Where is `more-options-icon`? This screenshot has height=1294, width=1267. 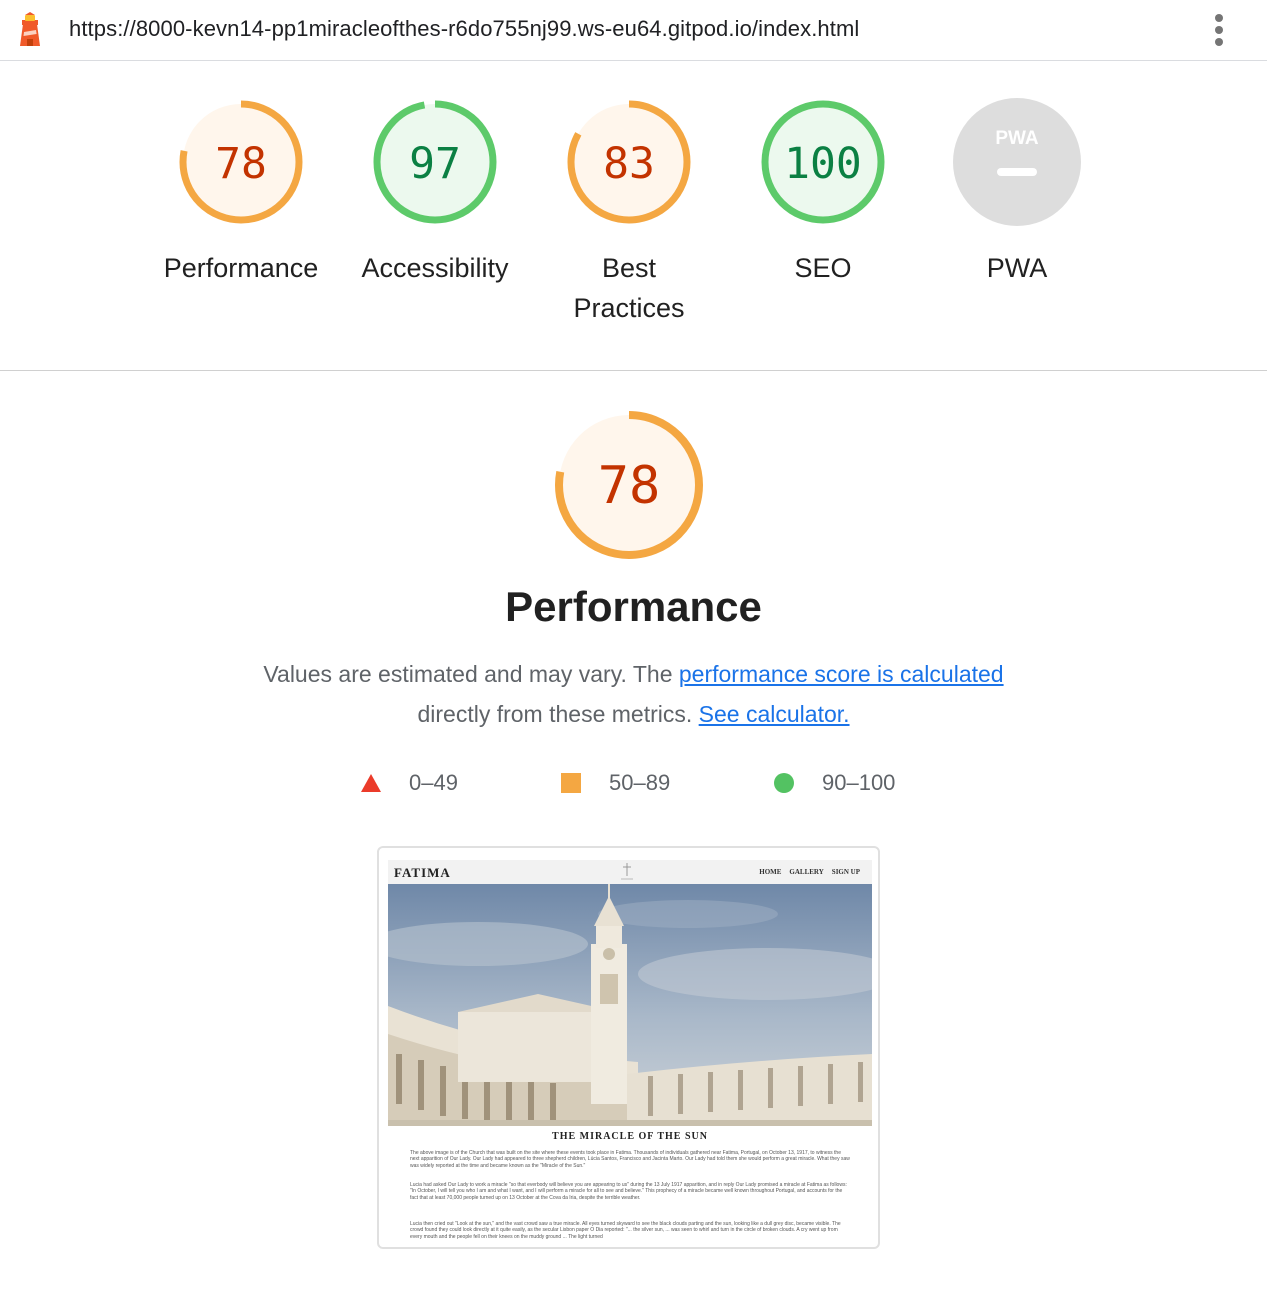 more-options-icon is located at coordinates (1219, 30).